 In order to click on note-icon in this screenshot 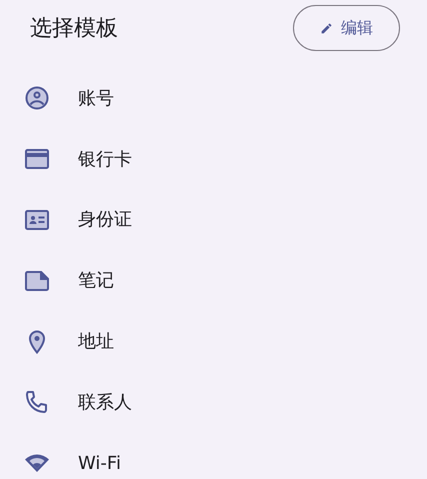, I will do `click(37, 280)`.